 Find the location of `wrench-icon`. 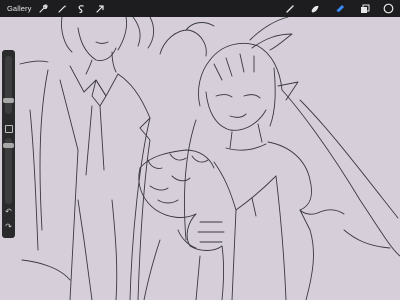

wrench-icon is located at coordinates (43, 8).